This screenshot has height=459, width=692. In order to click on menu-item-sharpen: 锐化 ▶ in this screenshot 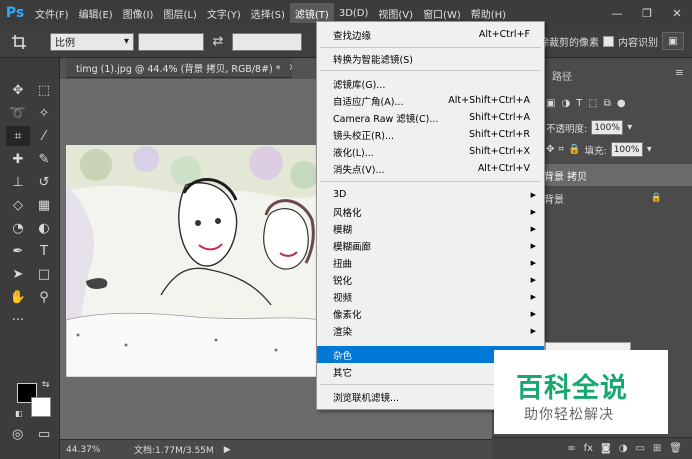, I will do `click(430, 279)`.